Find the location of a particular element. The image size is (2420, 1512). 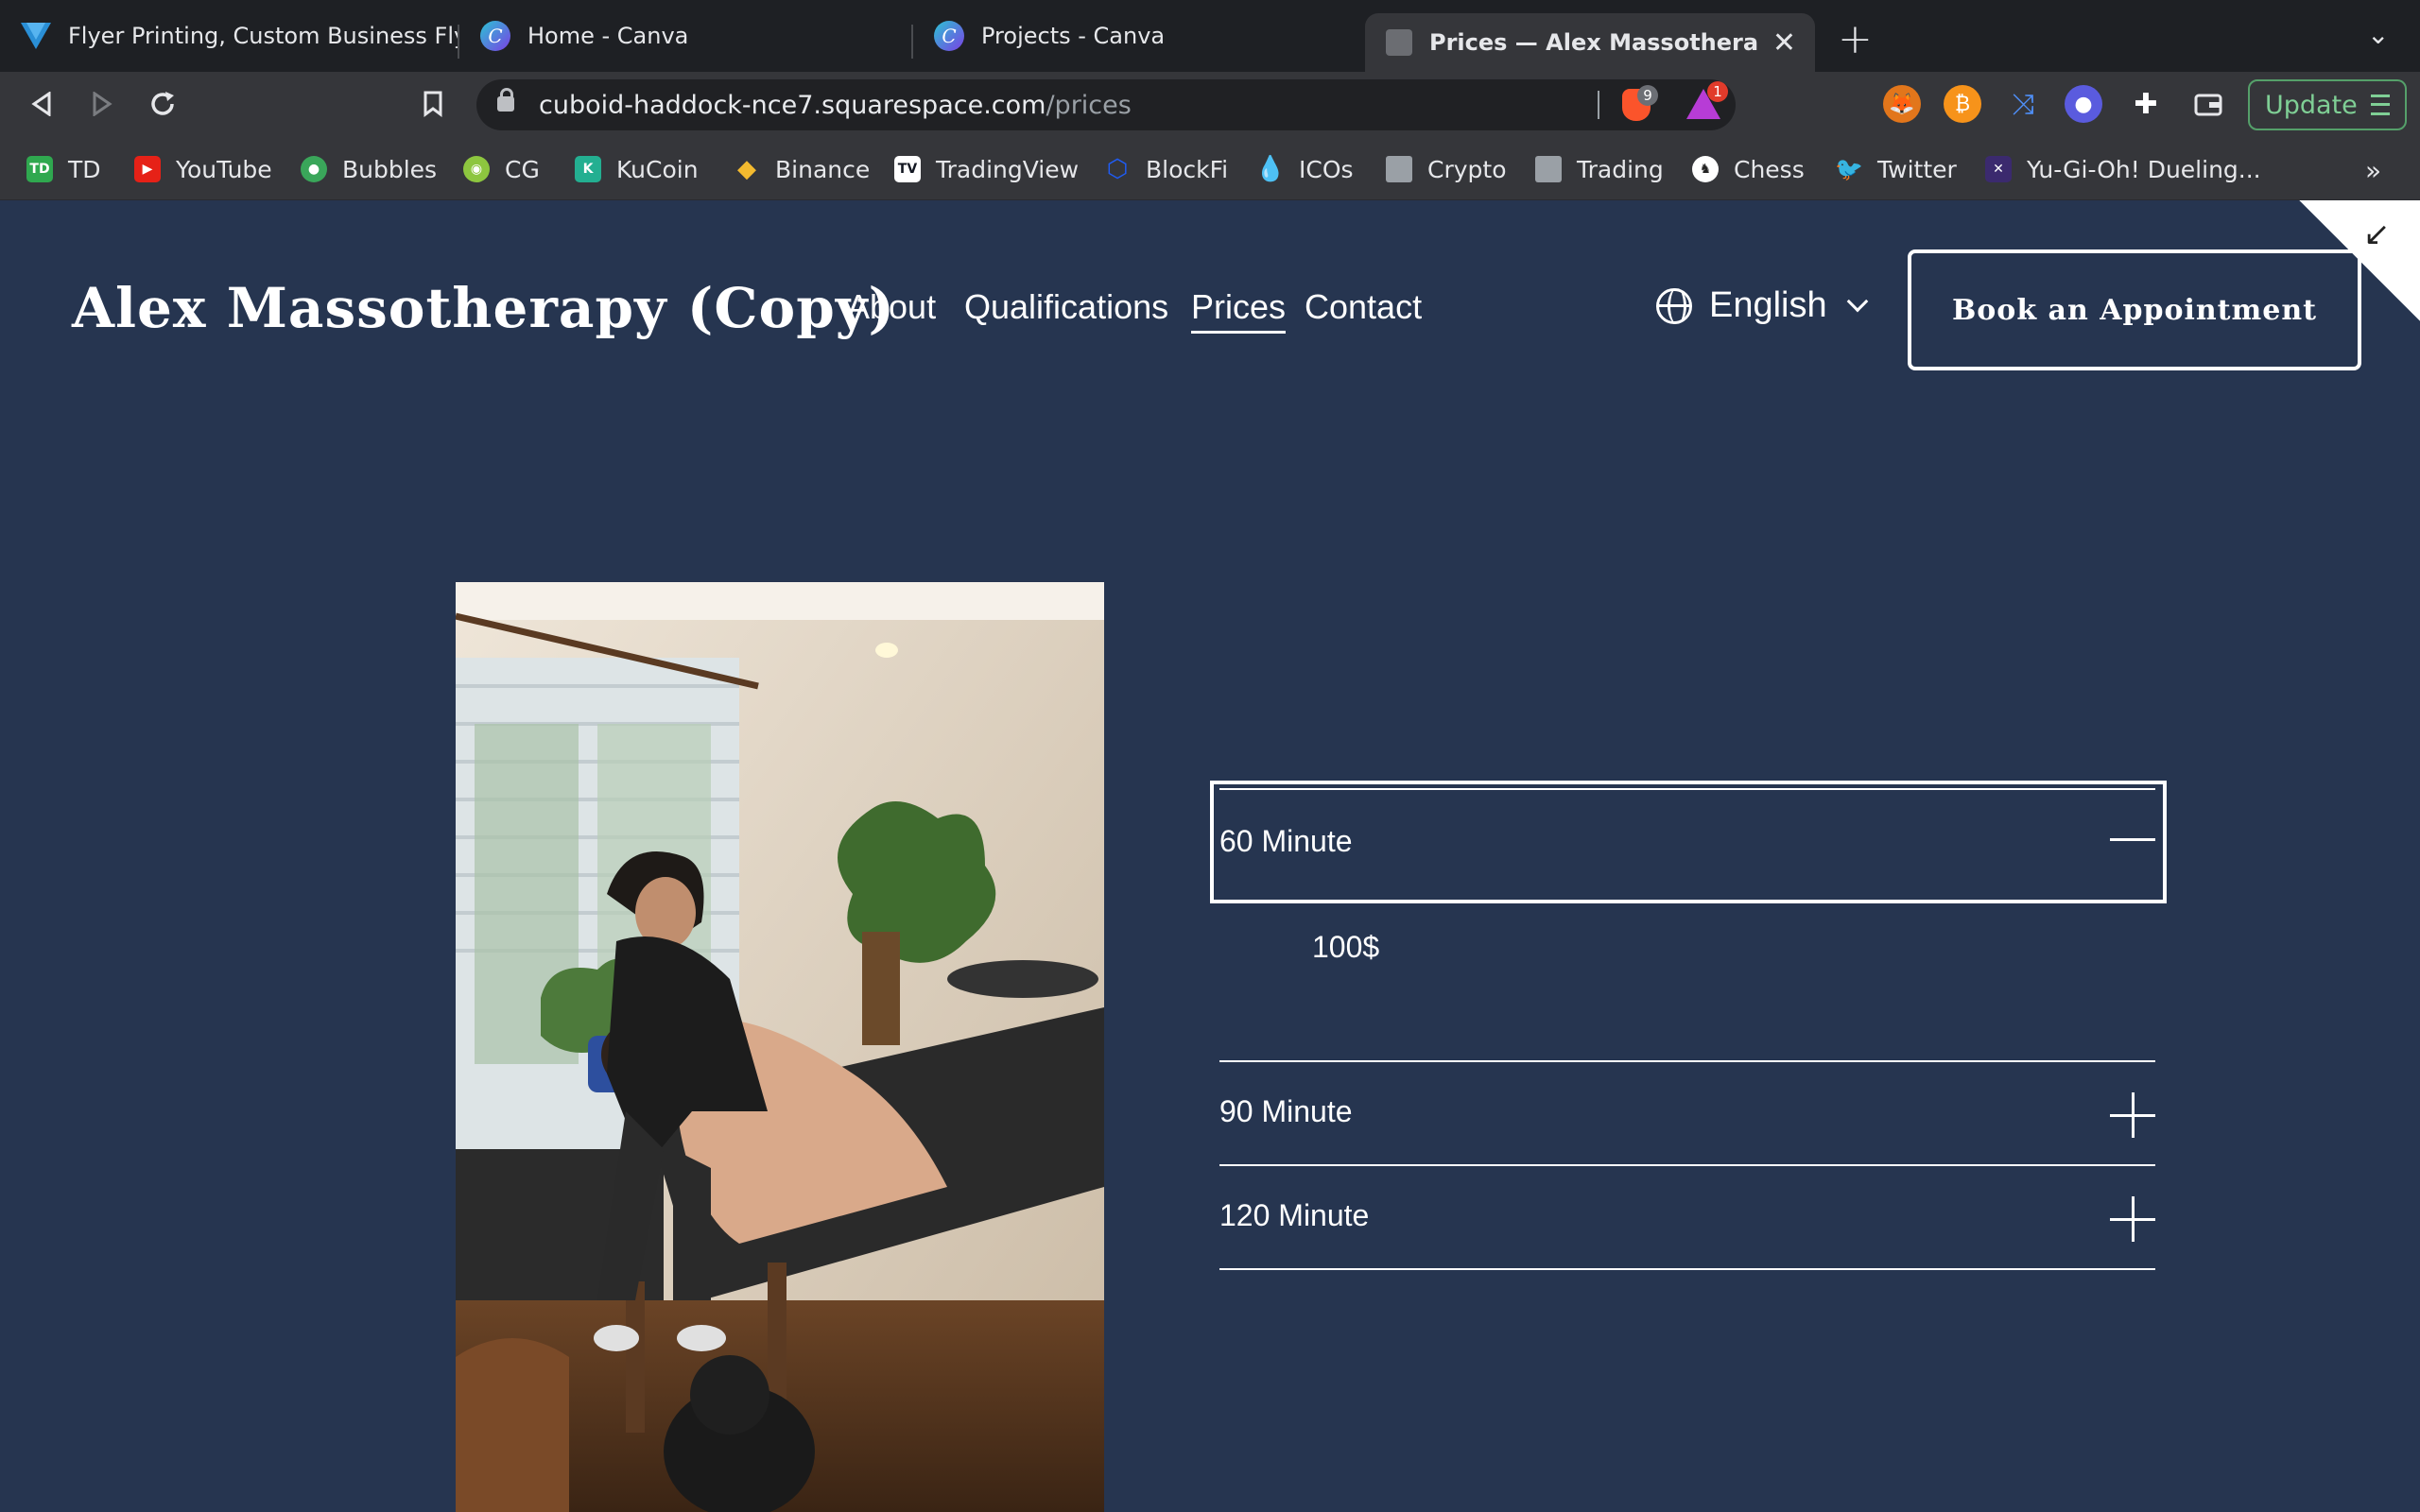

tradingview-icon: TV is located at coordinates (907, 169).